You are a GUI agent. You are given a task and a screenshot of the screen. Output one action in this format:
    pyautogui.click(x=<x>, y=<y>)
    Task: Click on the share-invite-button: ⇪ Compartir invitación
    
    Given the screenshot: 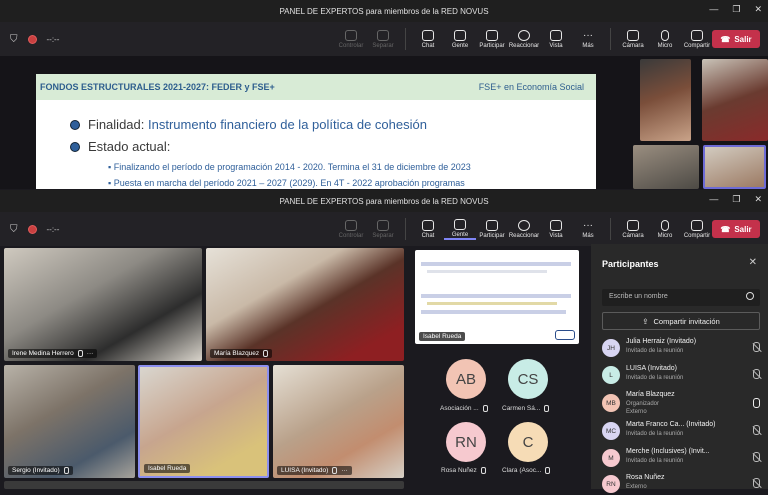 What is the action you would take?
    pyautogui.click(x=681, y=321)
    